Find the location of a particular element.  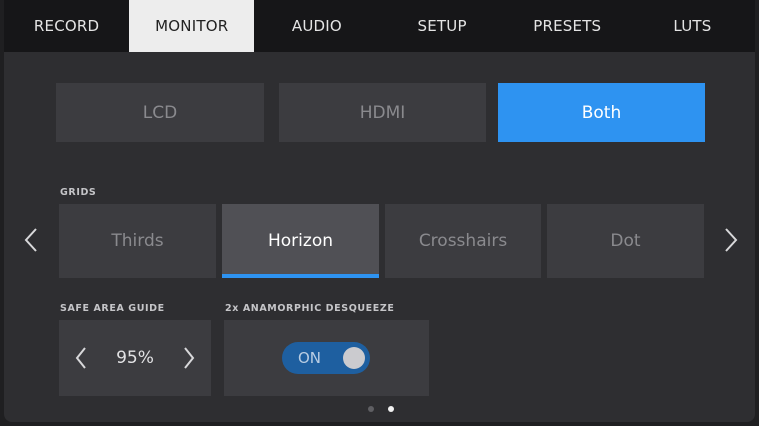

output-hdmi-button: HDMI is located at coordinates (382, 112).